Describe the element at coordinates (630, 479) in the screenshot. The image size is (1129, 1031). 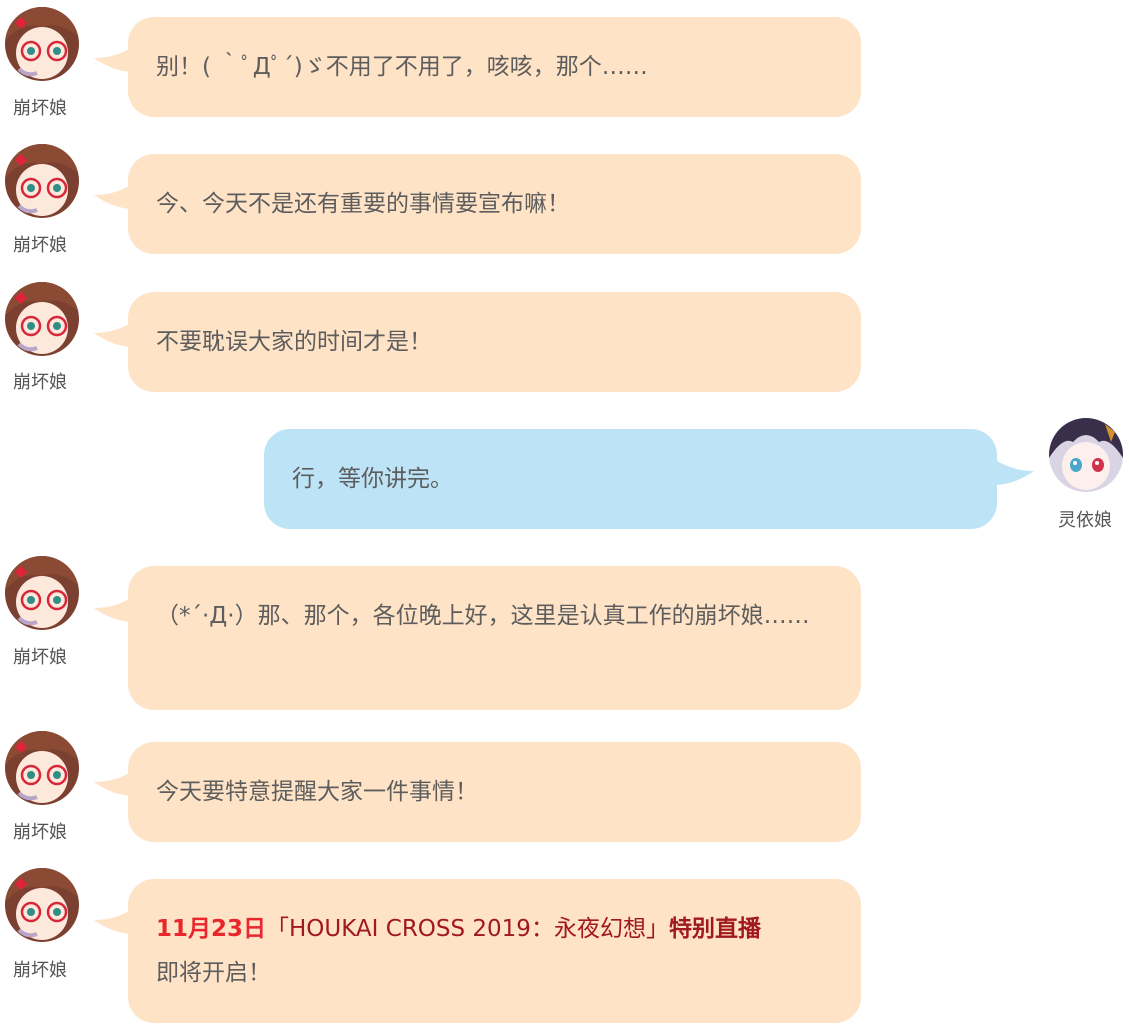
I see `message-bubble: 行，等你讲完。` at that location.